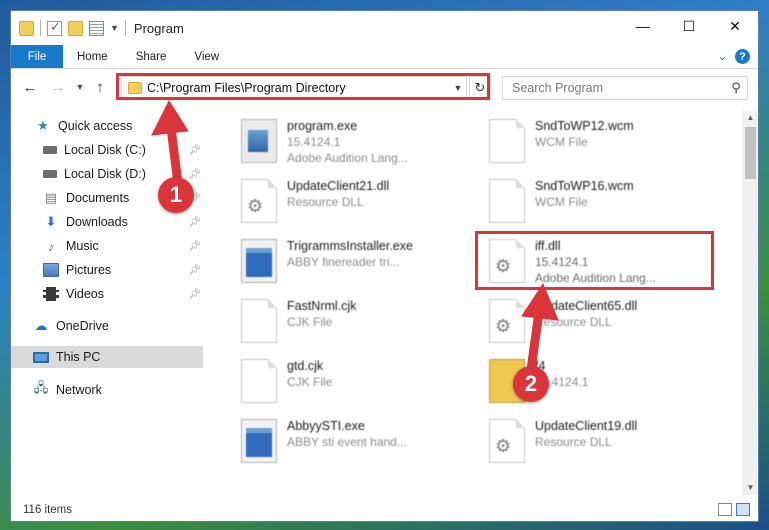  What do you see at coordinates (41, 387) in the screenshot?
I see `network-icon: 🖧︎` at bounding box center [41, 387].